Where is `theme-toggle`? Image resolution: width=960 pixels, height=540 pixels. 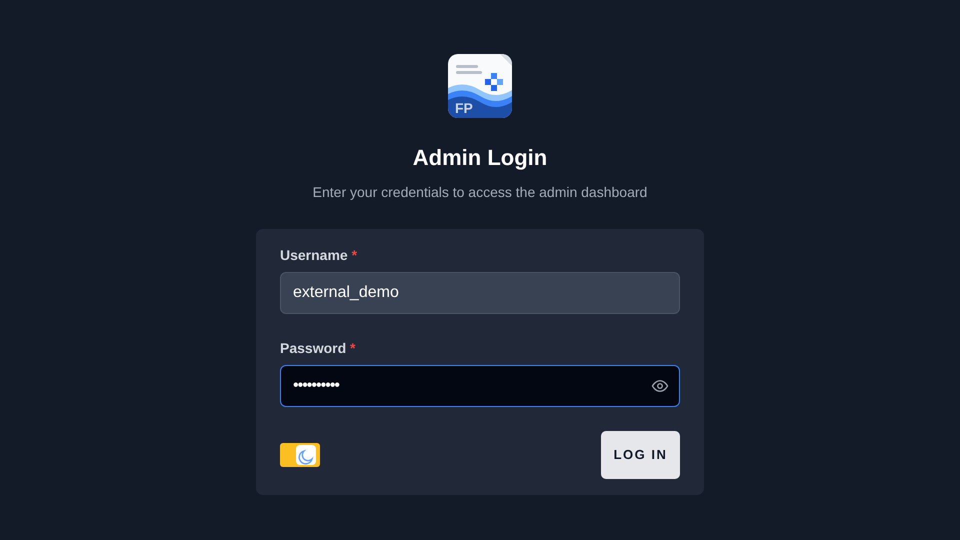
theme-toggle is located at coordinates (300, 455).